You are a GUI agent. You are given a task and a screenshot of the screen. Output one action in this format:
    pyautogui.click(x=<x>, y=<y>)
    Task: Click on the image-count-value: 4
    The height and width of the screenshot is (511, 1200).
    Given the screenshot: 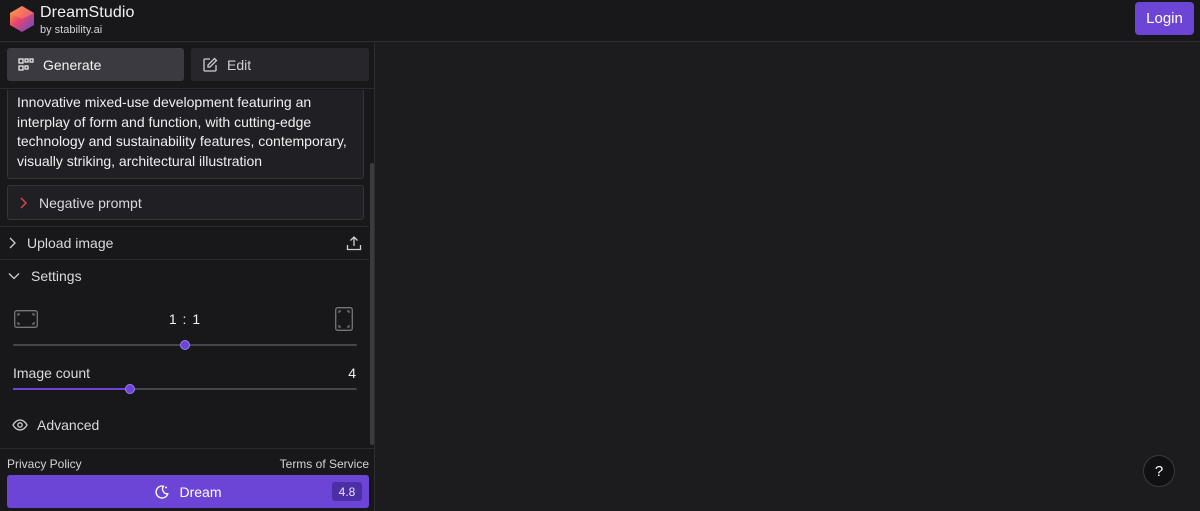 What is the action you would take?
    pyautogui.click(x=352, y=373)
    